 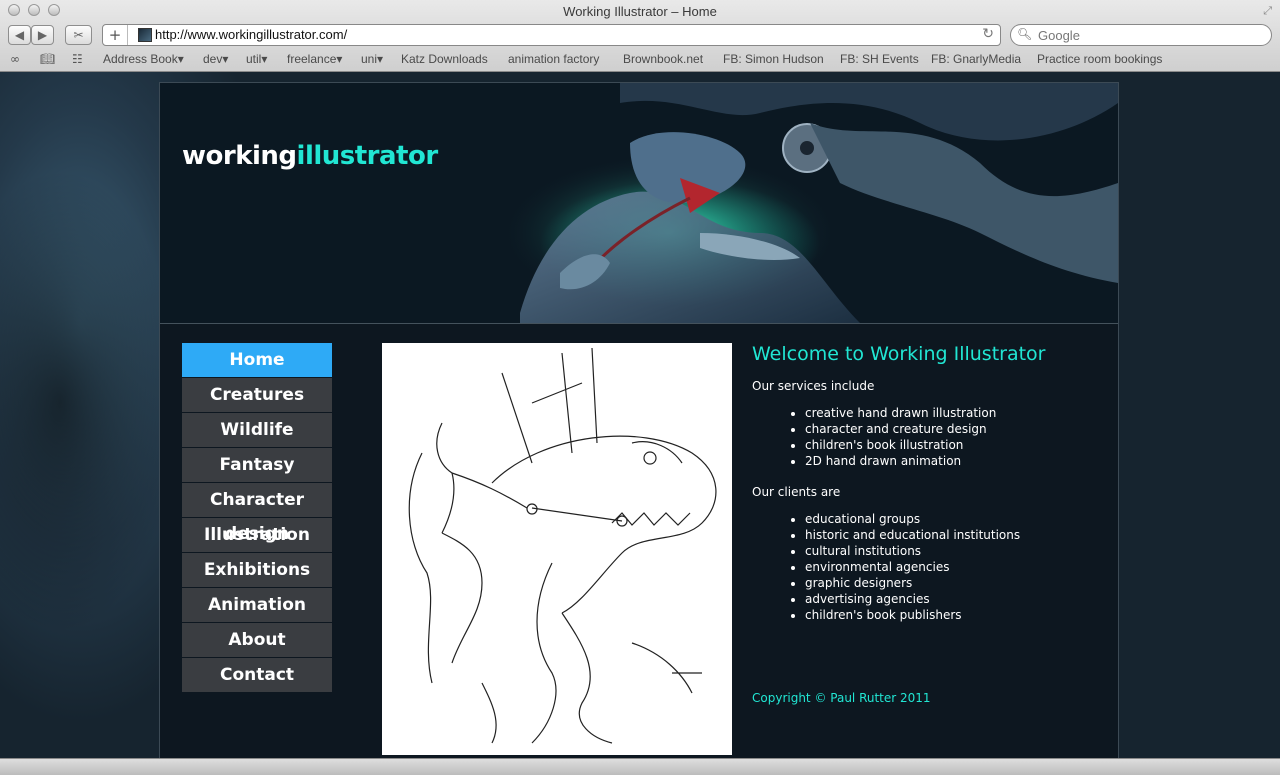 What do you see at coordinates (143, 59) in the screenshot?
I see `bookmark-item: Address Book▾` at bounding box center [143, 59].